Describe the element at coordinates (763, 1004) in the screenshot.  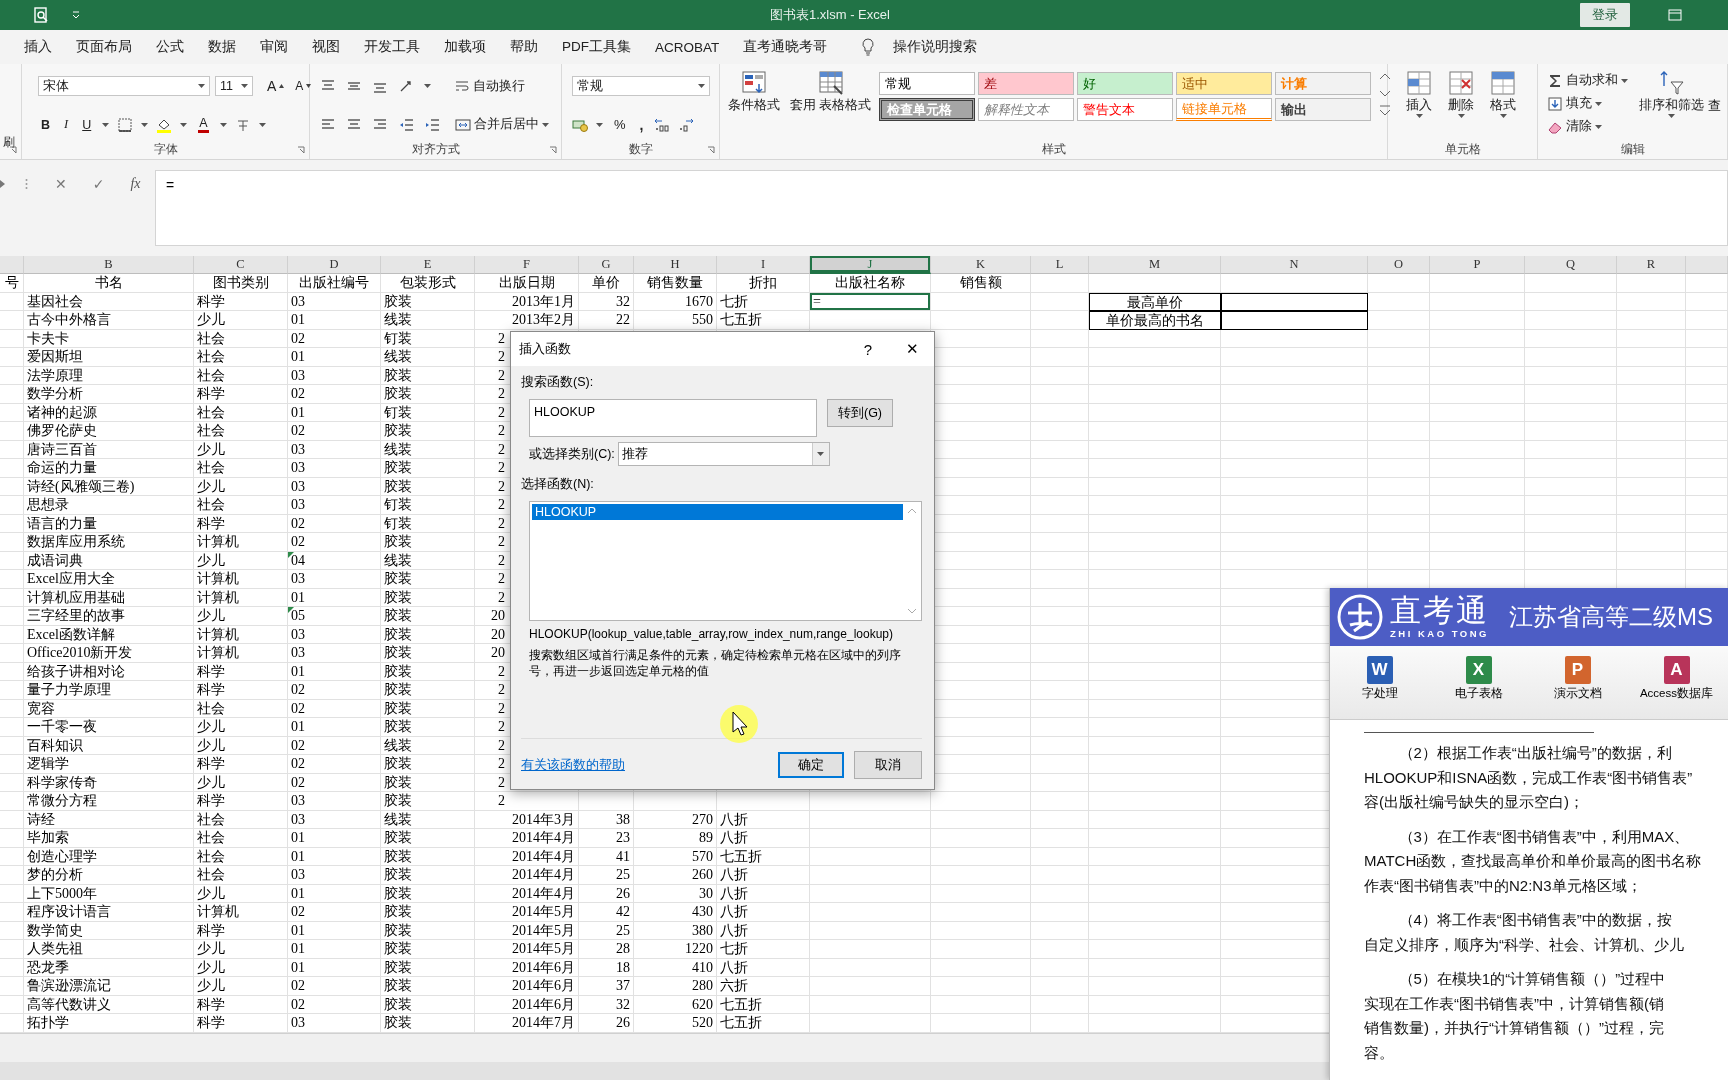
I see `table-cell: 七五折` at that location.